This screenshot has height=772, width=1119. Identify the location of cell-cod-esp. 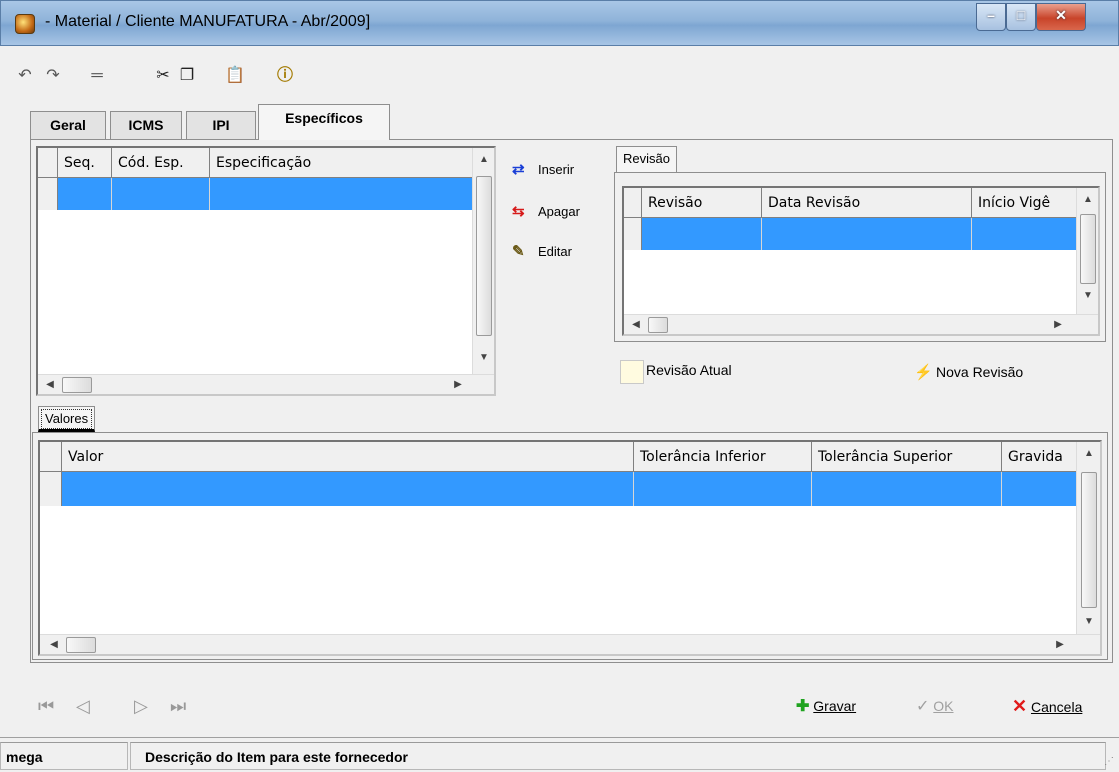
(161, 194).